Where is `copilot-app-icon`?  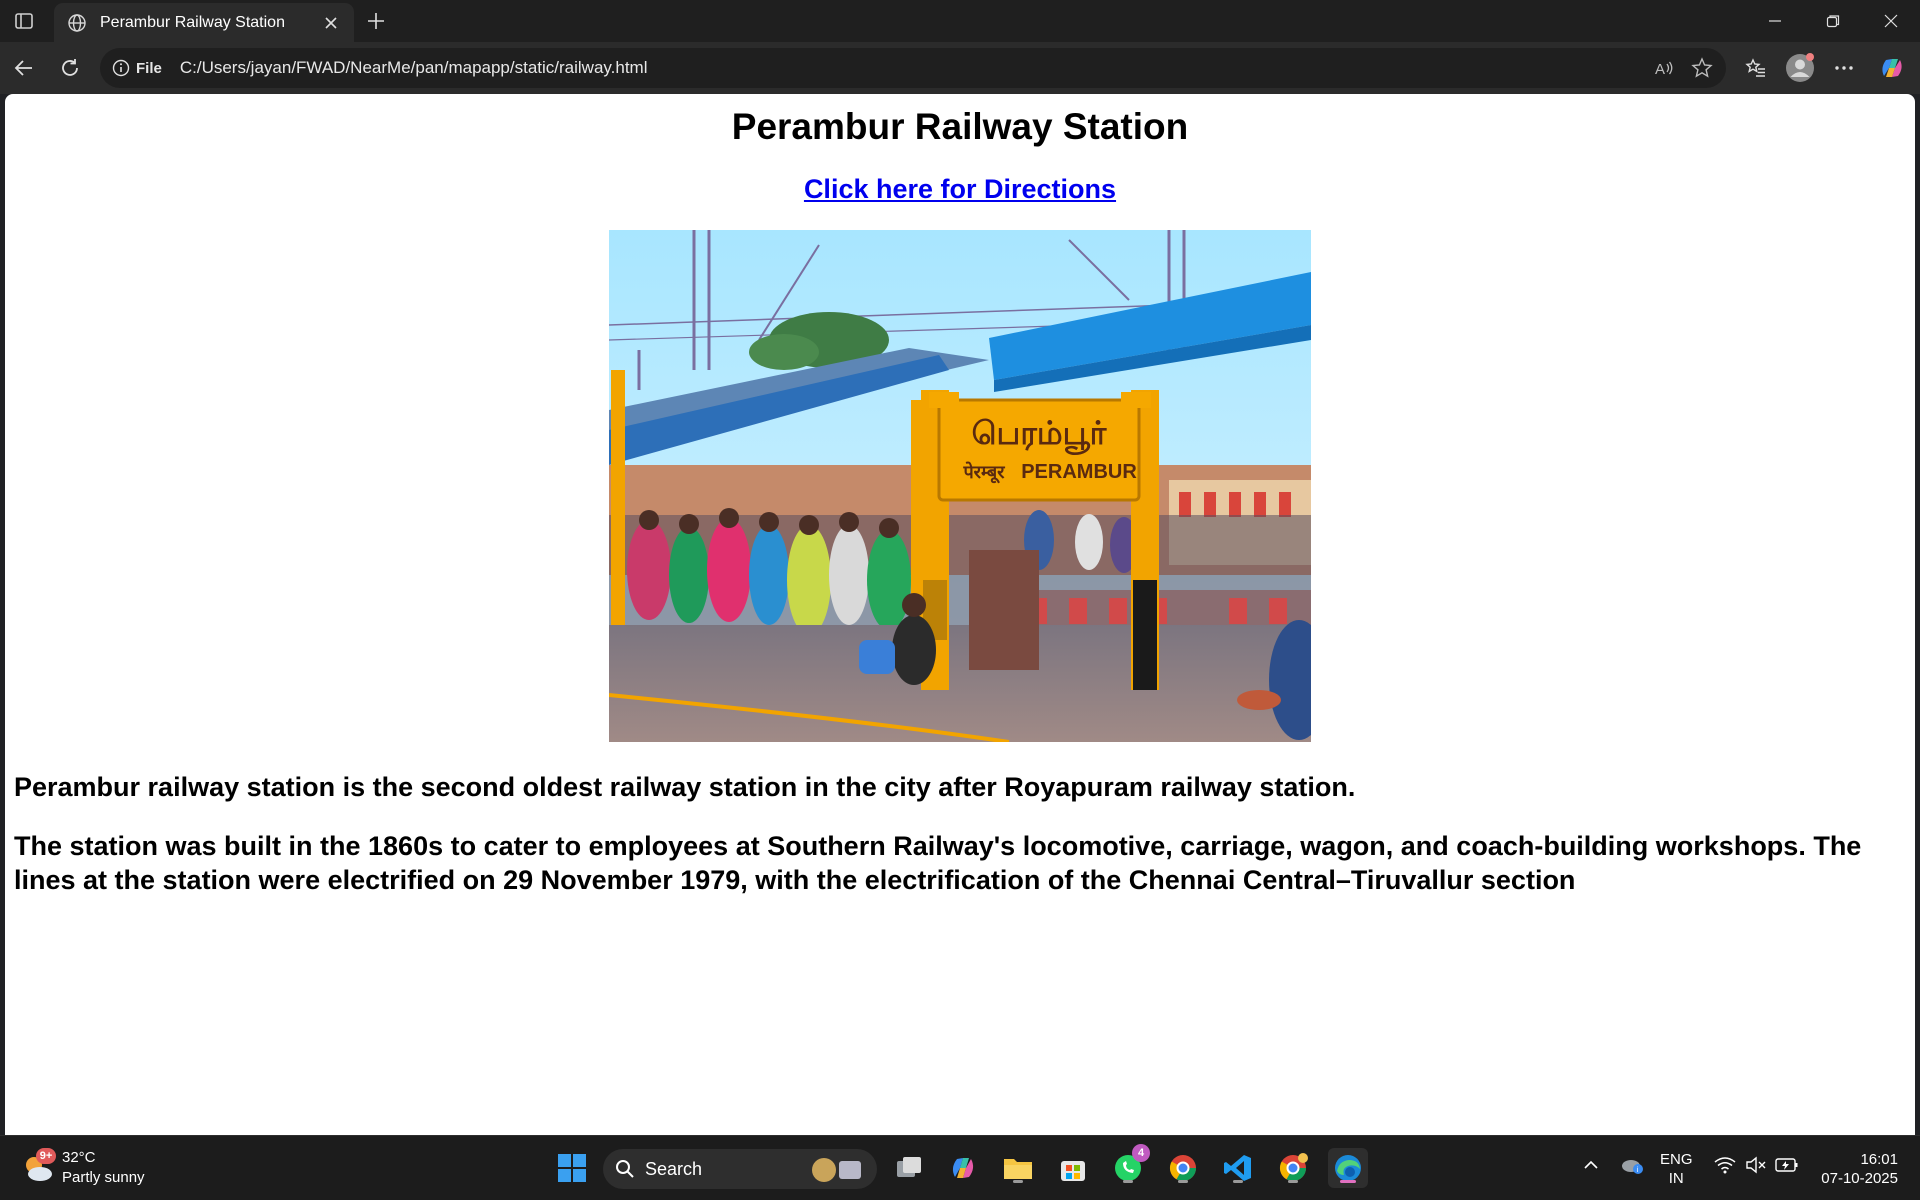
copilot-app-icon is located at coordinates (963, 1168).